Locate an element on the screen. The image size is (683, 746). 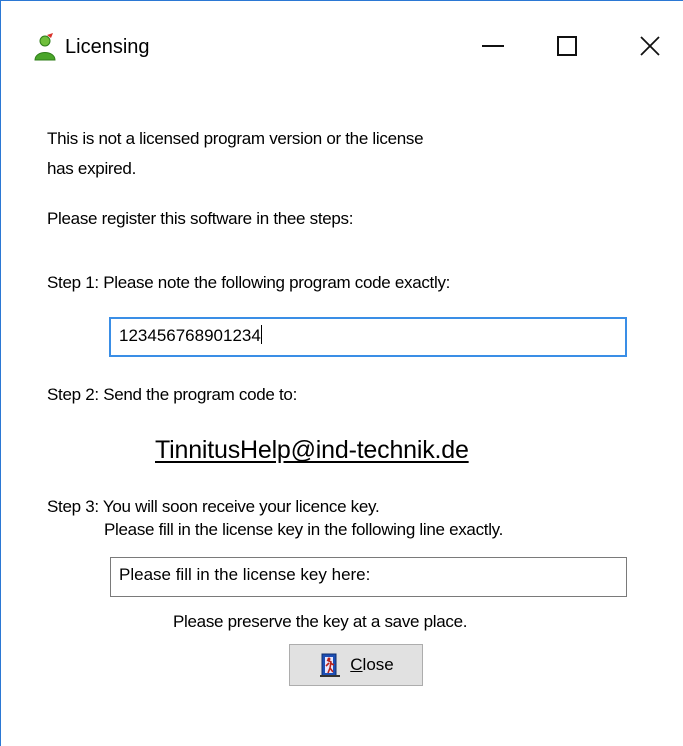
door-exit-icon is located at coordinates (330, 665).